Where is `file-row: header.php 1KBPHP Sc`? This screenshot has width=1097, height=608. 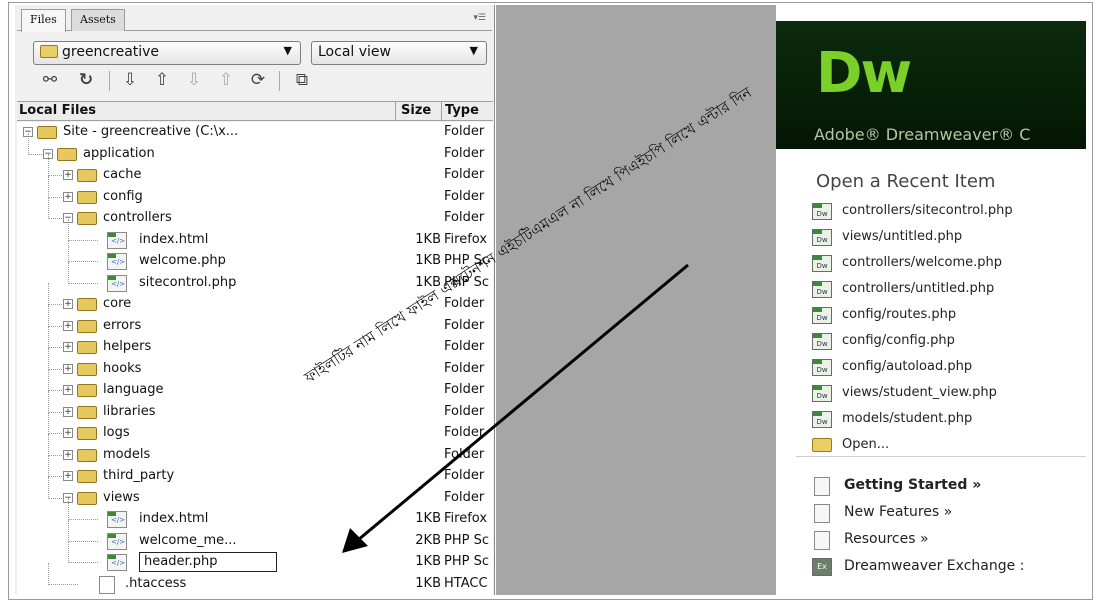 file-row: header.php 1KBPHP Sc is located at coordinates (255, 557).